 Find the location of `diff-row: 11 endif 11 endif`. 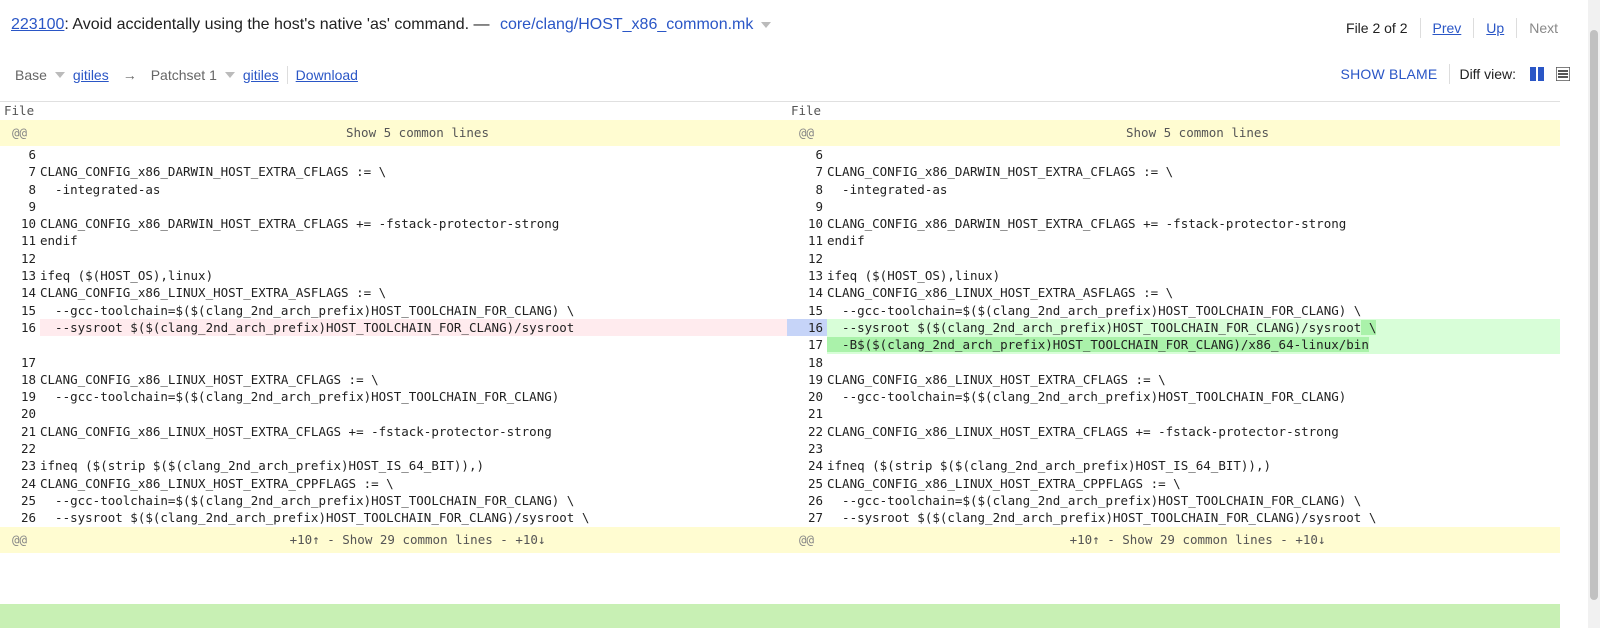

diff-row: 11 endif 11 endif is located at coordinates (780, 240).